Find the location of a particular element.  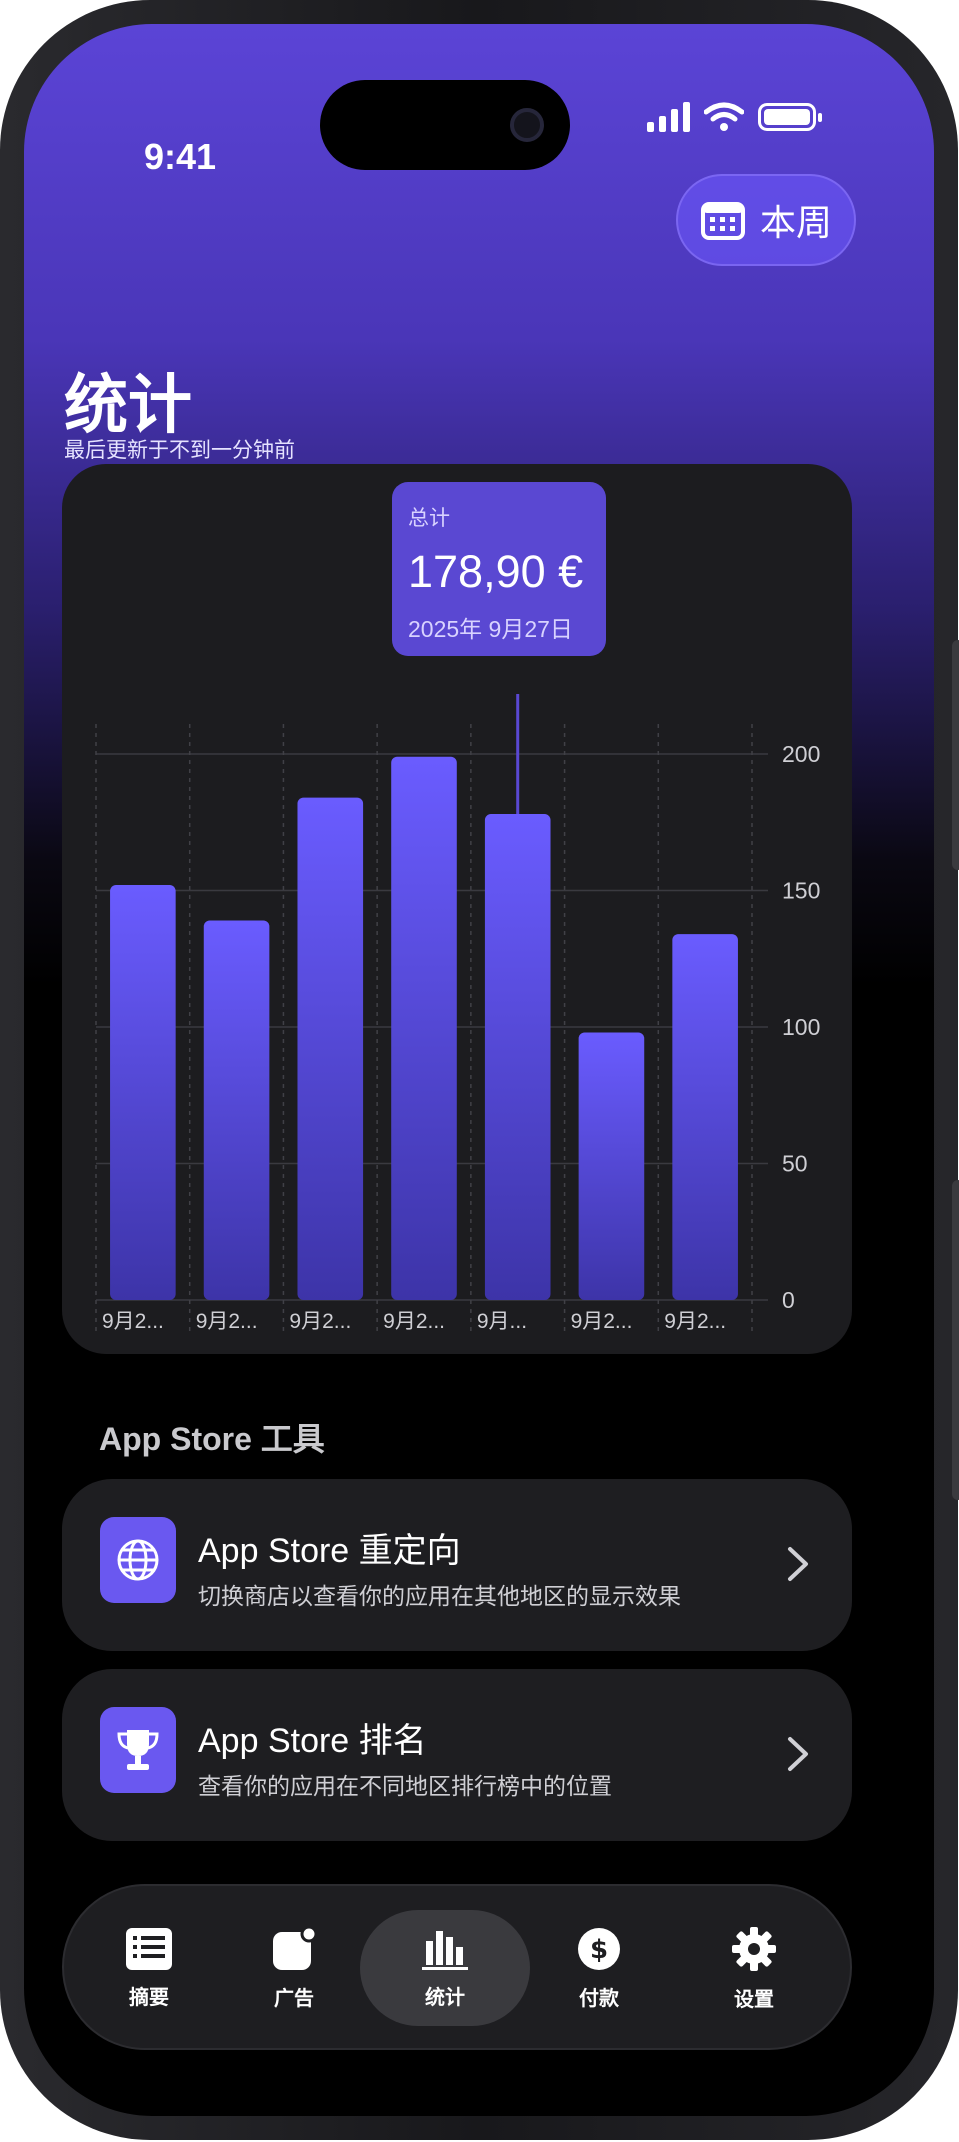

battery-icon is located at coordinates (790, 117).